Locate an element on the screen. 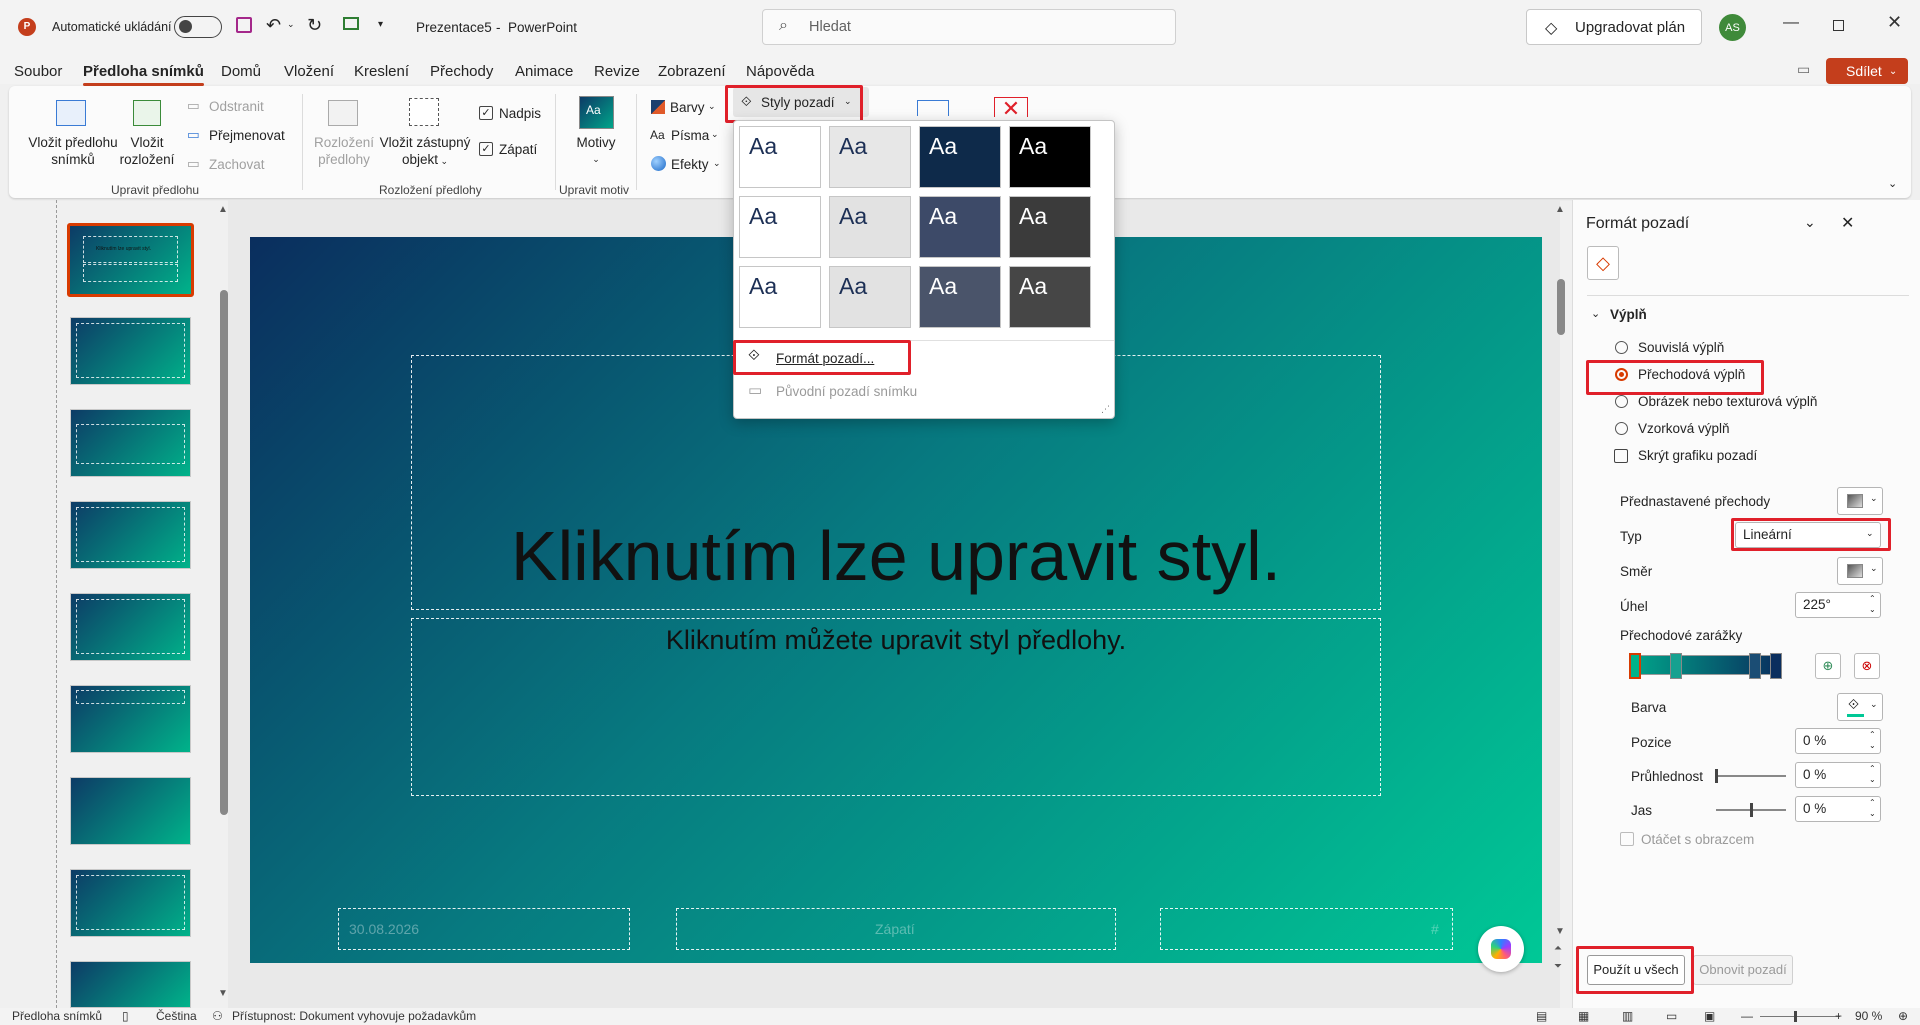 This screenshot has width=1920, height=1025. color-button: ⟐ ⌄ is located at coordinates (1860, 707).